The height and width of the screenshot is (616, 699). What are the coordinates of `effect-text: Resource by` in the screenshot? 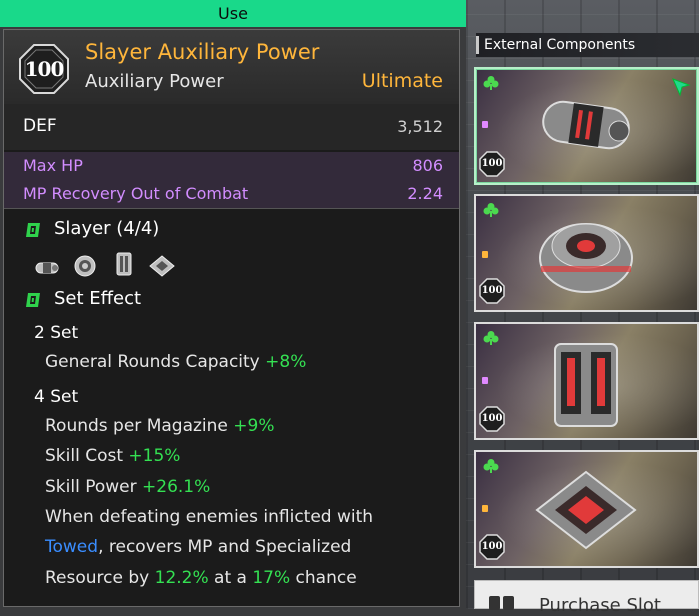 It's located at (100, 578).